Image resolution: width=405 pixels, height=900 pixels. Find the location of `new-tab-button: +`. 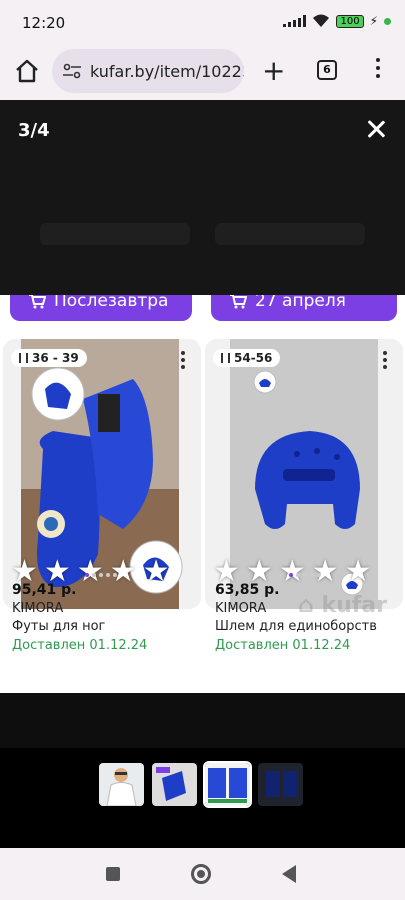

new-tab-button: + is located at coordinates (273, 71).